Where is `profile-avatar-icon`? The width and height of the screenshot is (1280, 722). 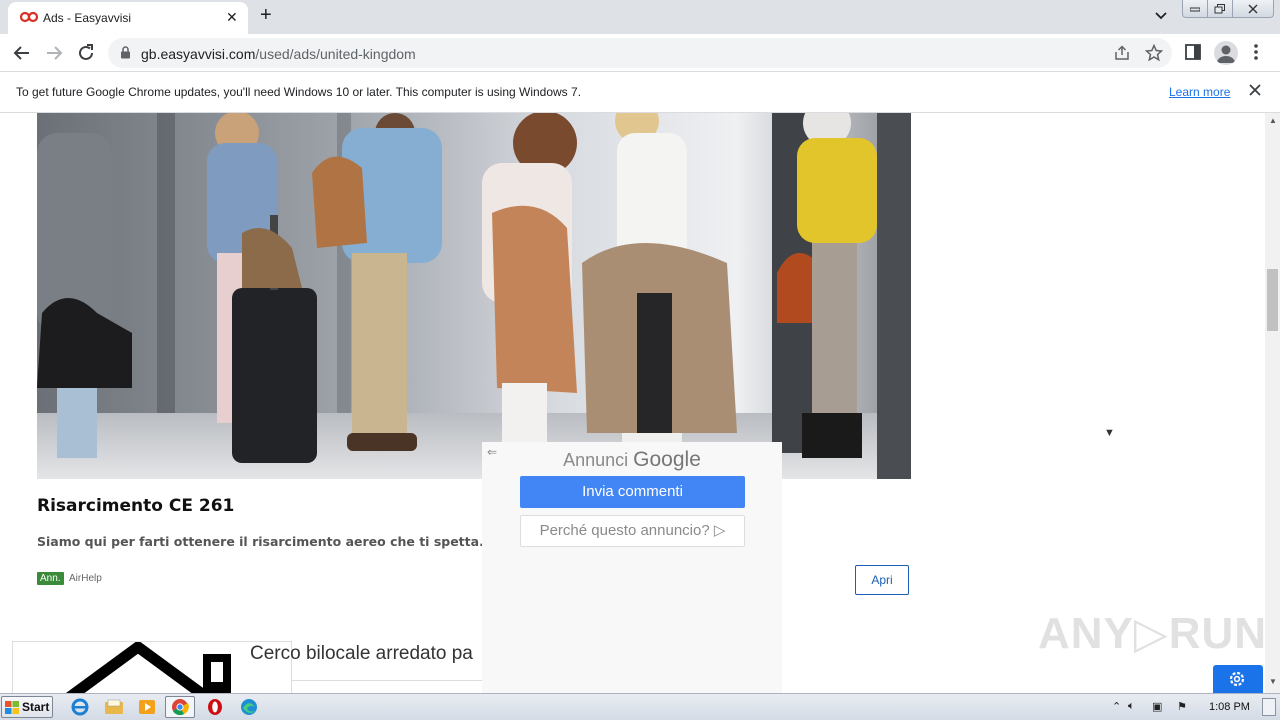 profile-avatar-icon is located at coordinates (1226, 53).